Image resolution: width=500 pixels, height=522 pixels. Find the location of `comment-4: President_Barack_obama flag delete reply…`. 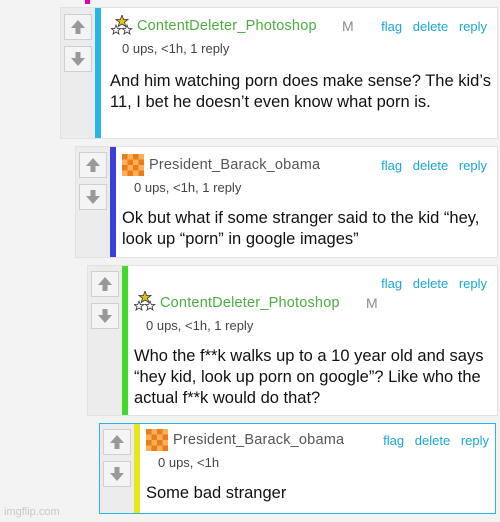

comment-4: President_Barack_obama flag delete reply… is located at coordinates (297, 468).